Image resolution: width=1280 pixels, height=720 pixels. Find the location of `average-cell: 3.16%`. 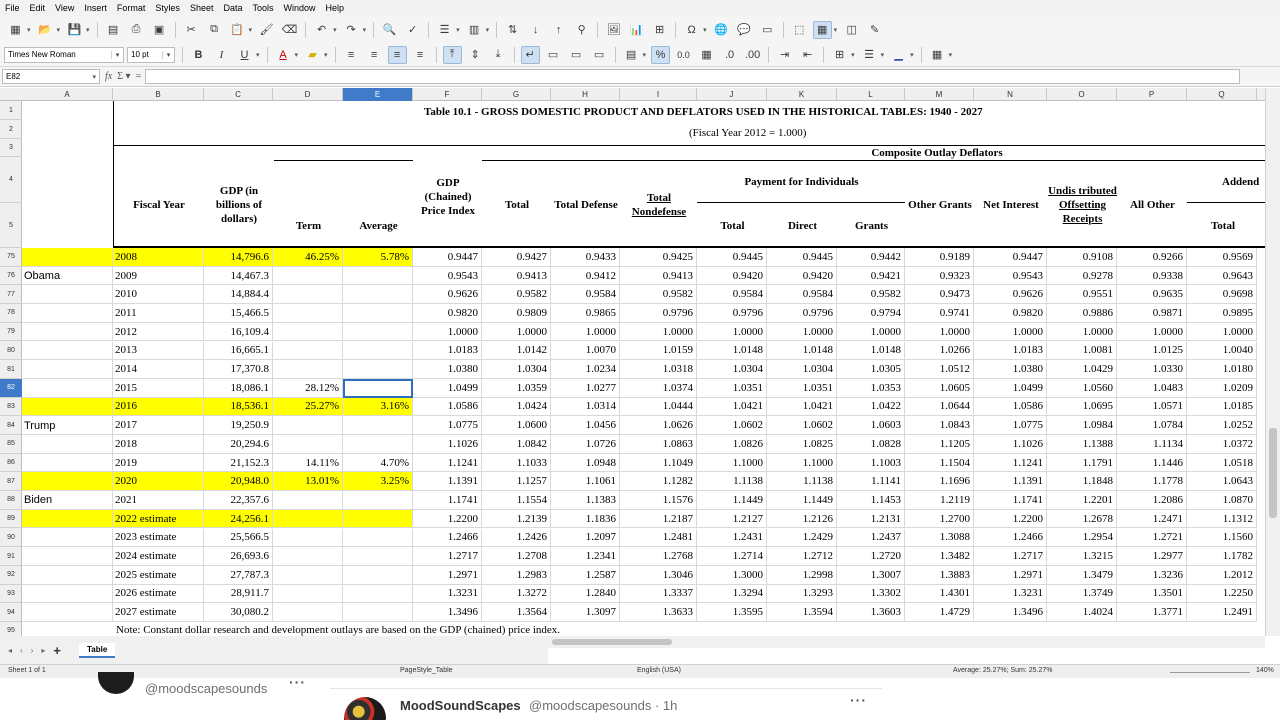

average-cell: 3.16% is located at coordinates (378, 407).